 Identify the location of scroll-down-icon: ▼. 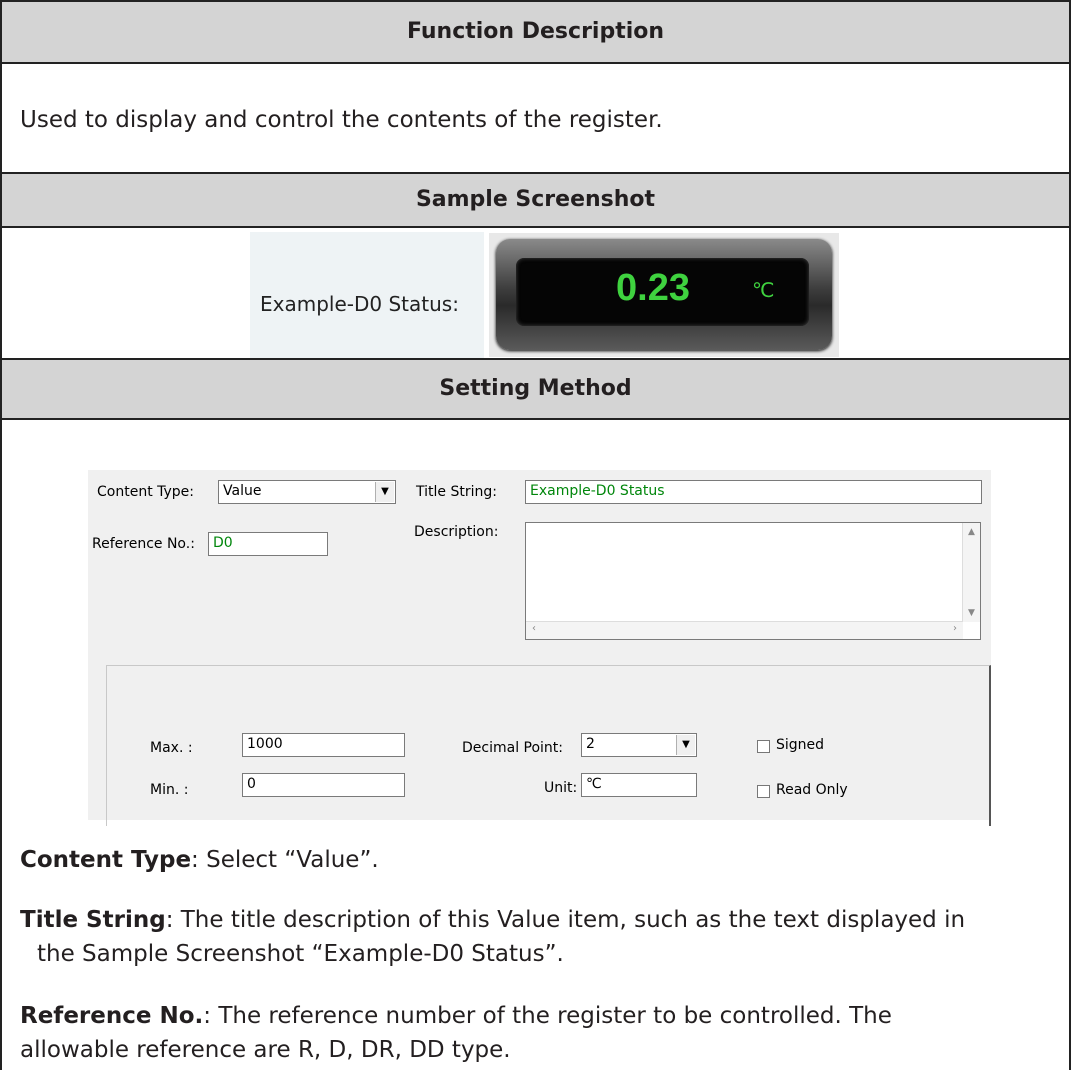
(971, 613).